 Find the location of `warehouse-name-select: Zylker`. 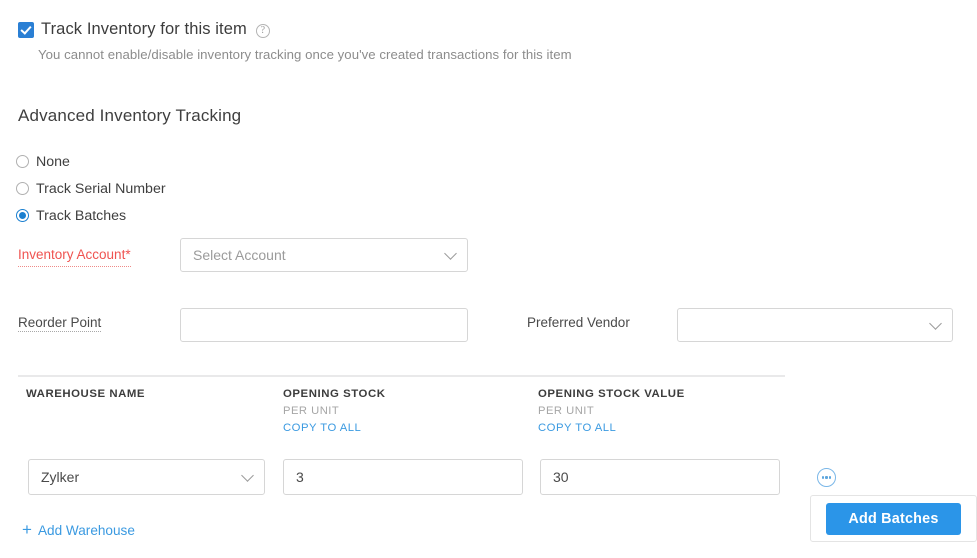

warehouse-name-select: Zylker is located at coordinates (146, 477).